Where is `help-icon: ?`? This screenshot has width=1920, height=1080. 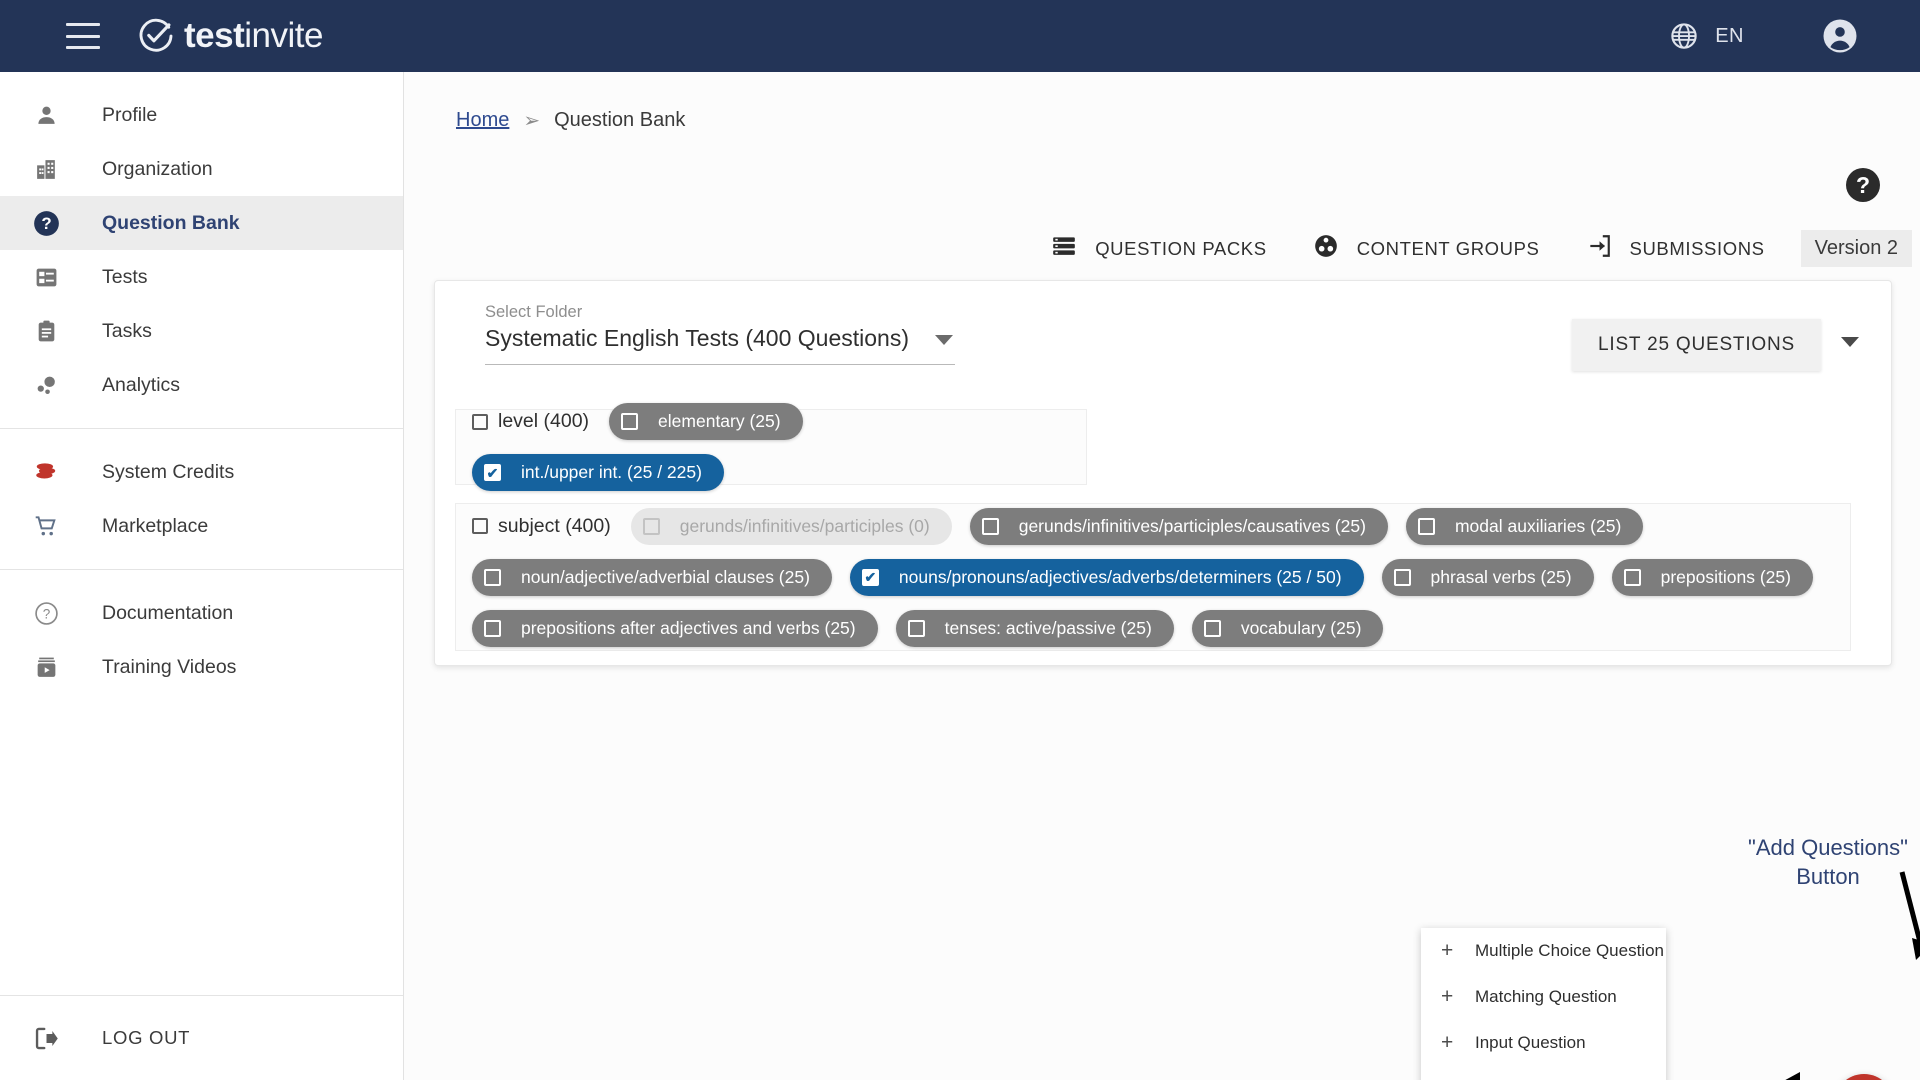
help-icon: ? is located at coordinates (1863, 185).